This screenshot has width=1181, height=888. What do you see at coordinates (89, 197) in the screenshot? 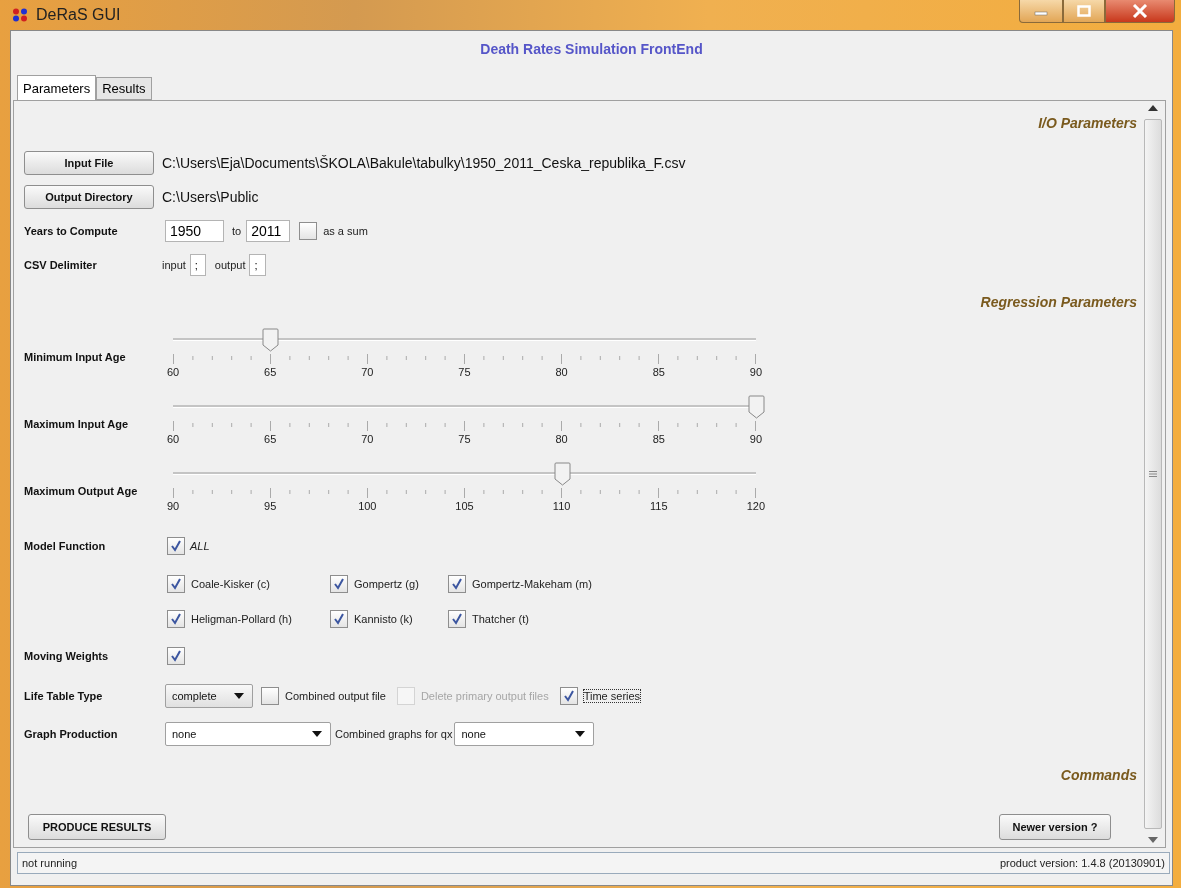
I see `output-directory-button: Output Directory` at bounding box center [89, 197].